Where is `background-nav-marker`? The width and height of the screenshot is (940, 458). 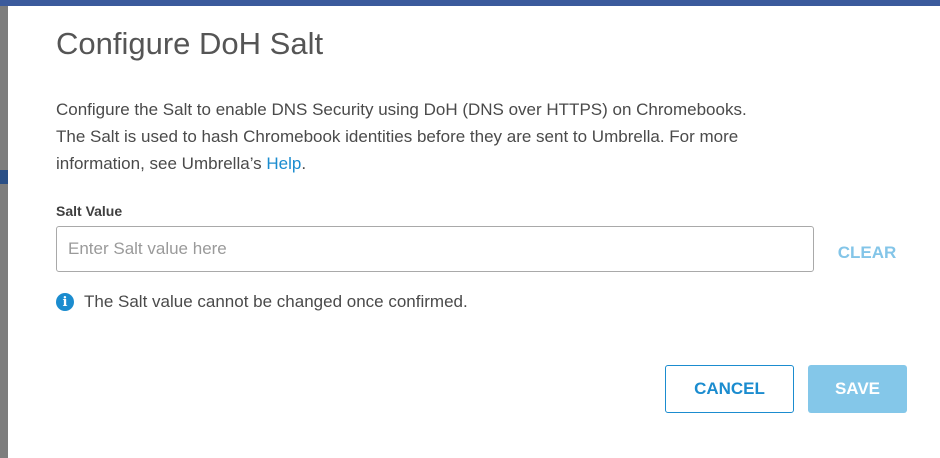 background-nav-marker is located at coordinates (4, 177).